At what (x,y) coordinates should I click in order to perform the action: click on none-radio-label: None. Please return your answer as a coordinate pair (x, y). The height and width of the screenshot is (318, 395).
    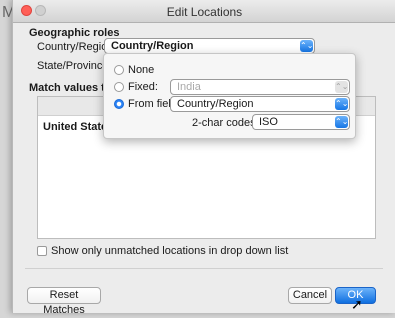
    Looking at the image, I should click on (141, 70).